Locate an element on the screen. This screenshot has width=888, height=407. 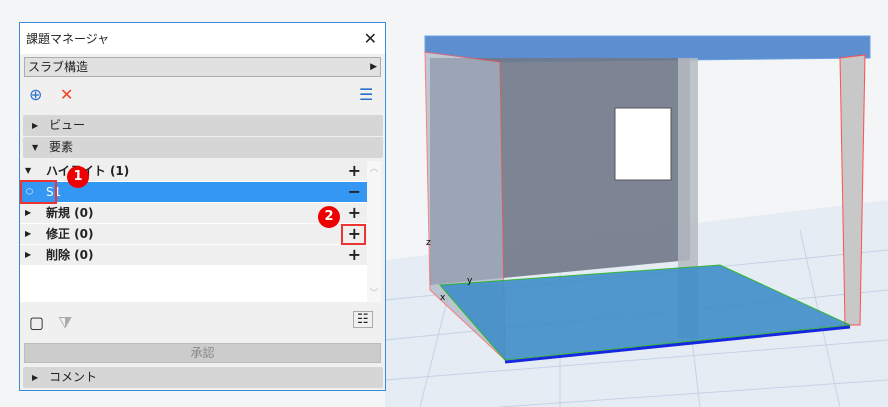
group-modified: ▶ 修正 (0) + is located at coordinates (193, 234).